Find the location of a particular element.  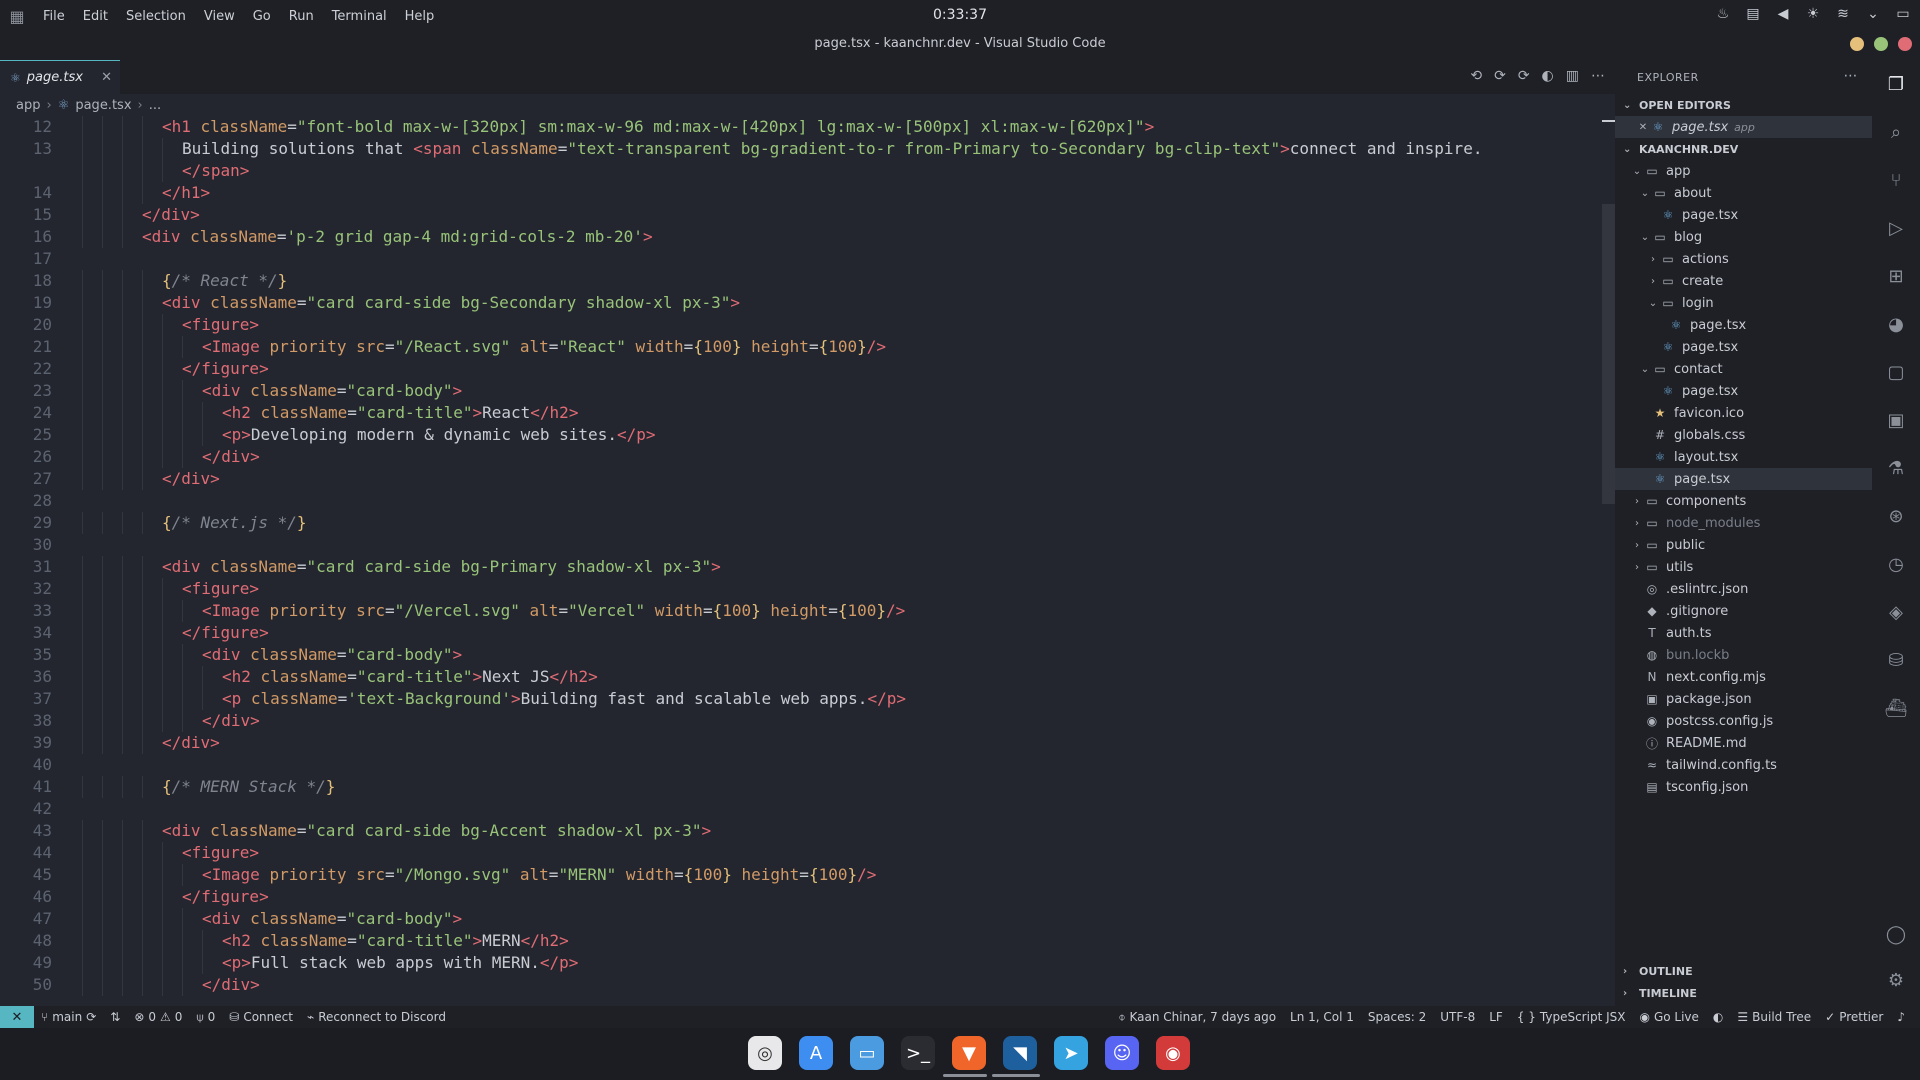

clipboard-icon: ▤ is located at coordinates (1753, 14).